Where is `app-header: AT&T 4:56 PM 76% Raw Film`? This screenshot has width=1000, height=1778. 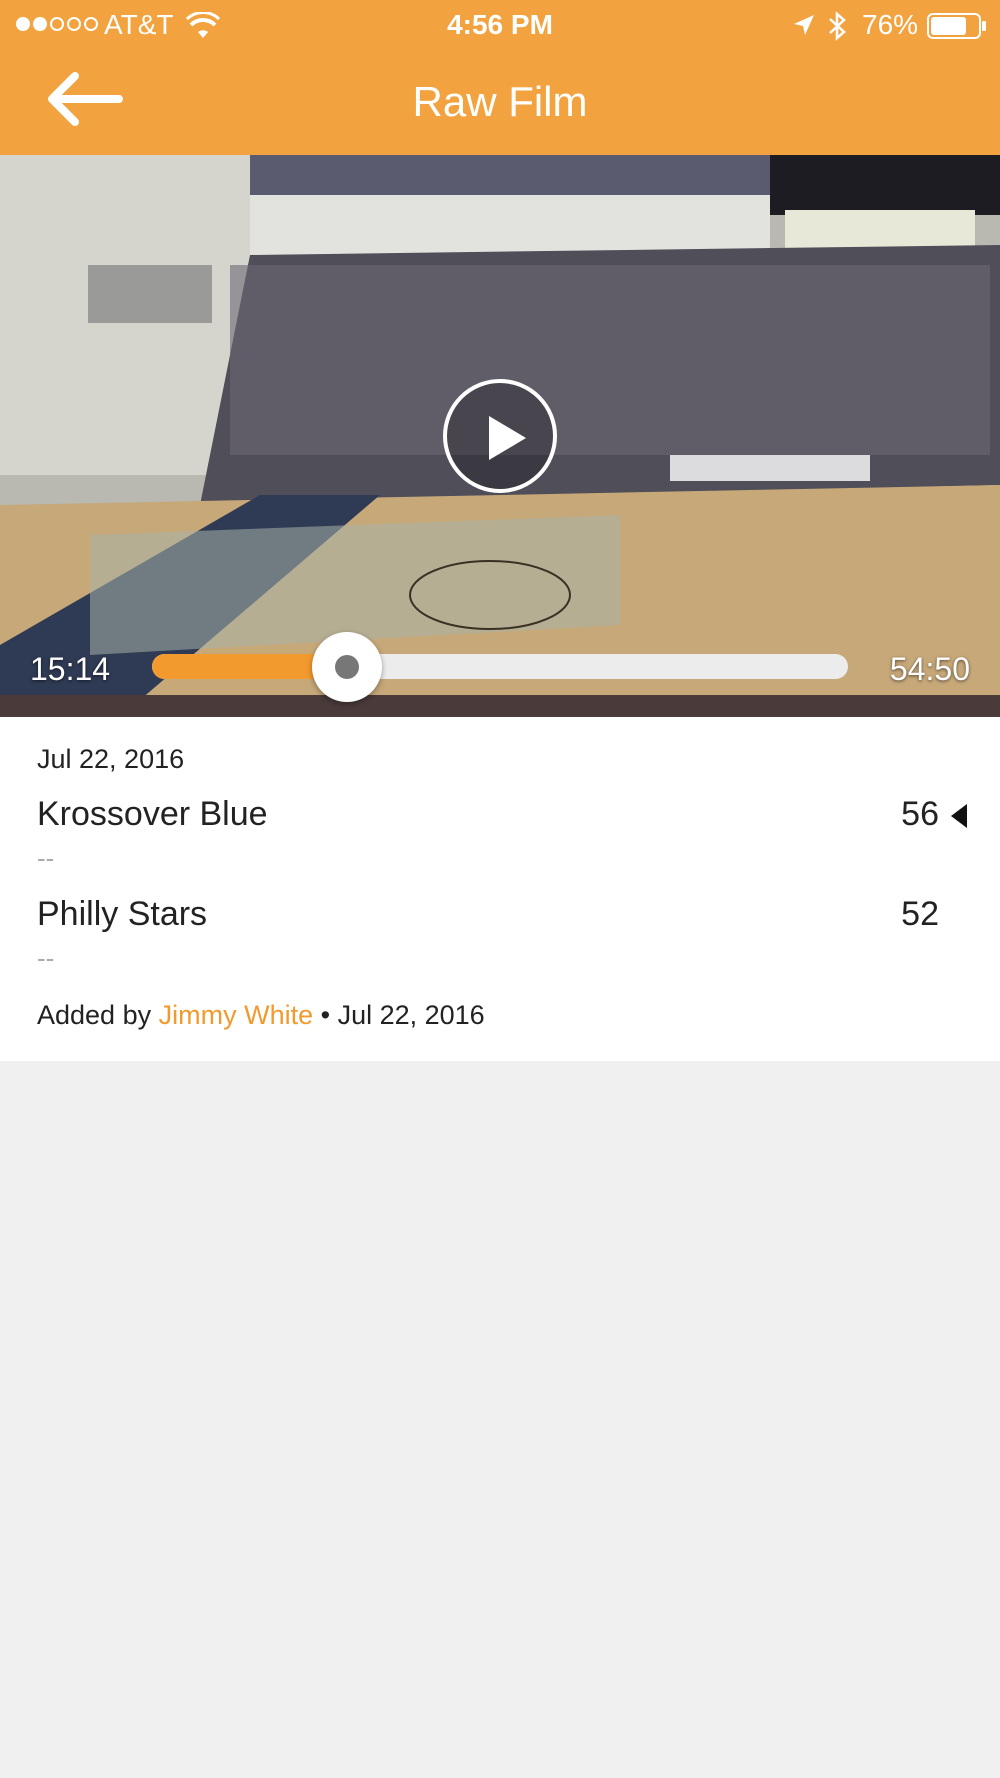 app-header: AT&T 4:56 PM 76% Raw Film is located at coordinates (500, 77).